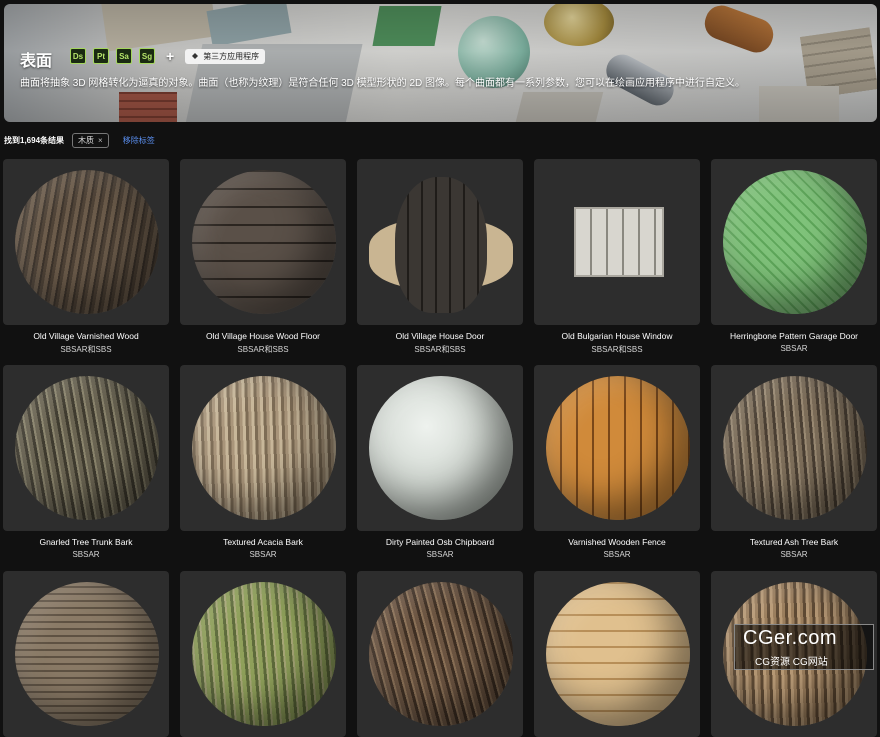 The width and height of the screenshot is (880, 737). Describe the element at coordinates (124, 56) in the screenshot. I see `app-badge-sampler: Sa` at that location.